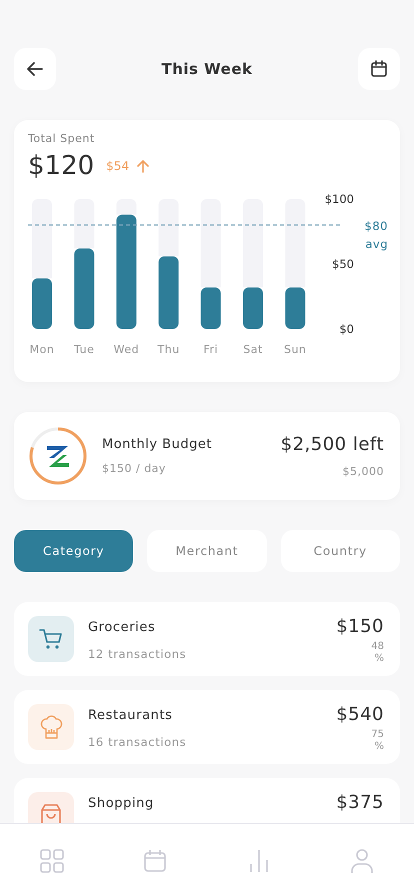  Describe the element at coordinates (362, 861) in the screenshot. I see `profile-icon` at that location.